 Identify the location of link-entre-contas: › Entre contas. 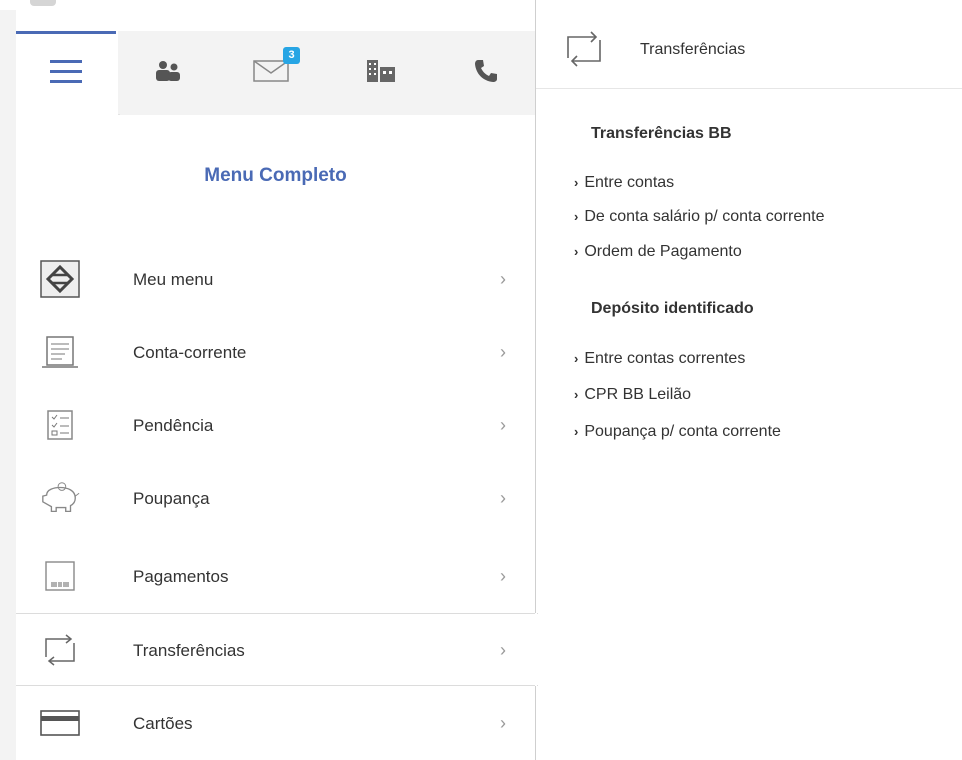
(624, 183).